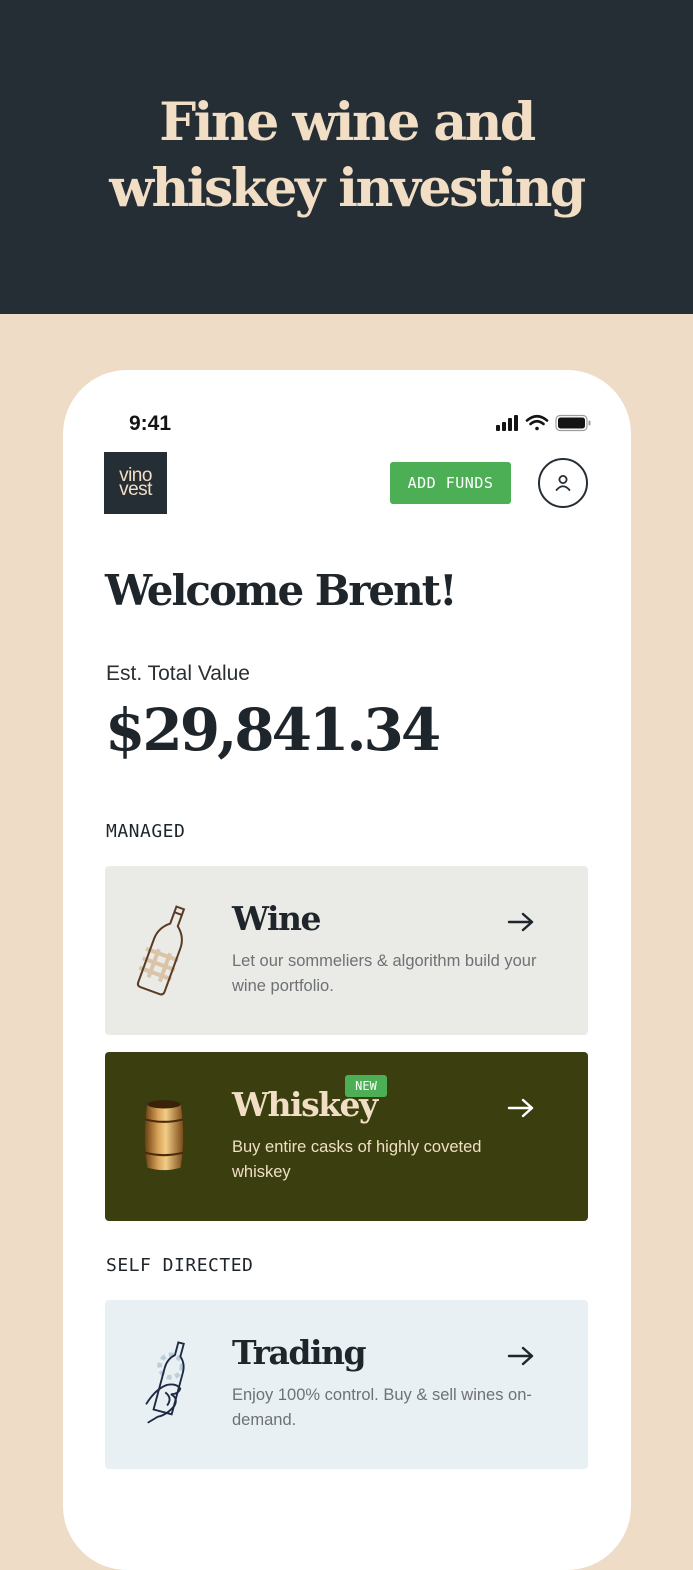  I want to click on hero-title: Fine wine and whiskey investing, so click(346, 156).